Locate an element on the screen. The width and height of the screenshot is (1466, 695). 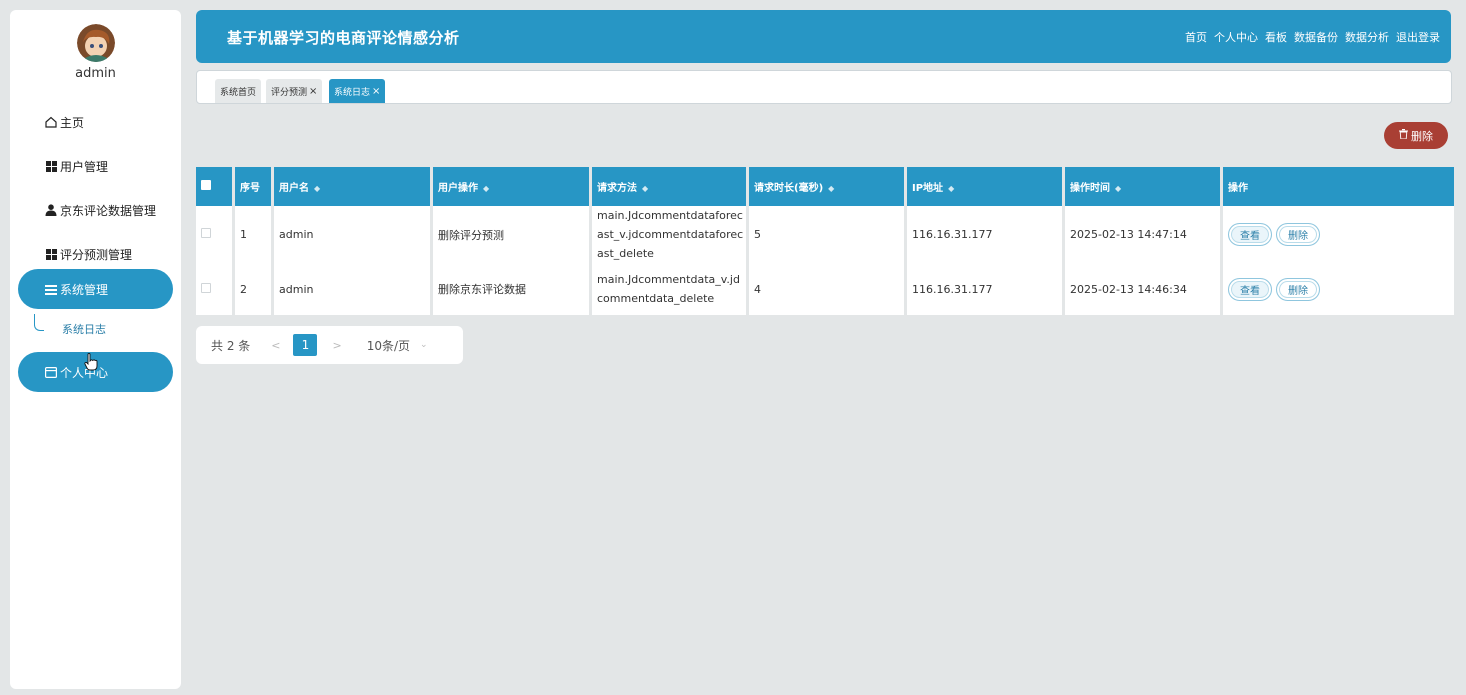
col-actions: 操作 is located at coordinates (1338, 186).